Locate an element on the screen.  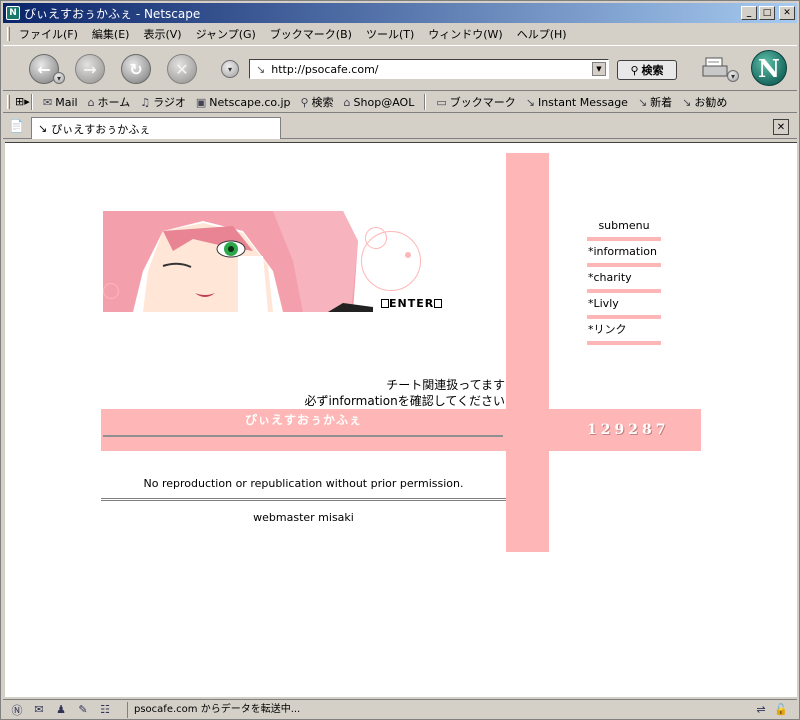
back-history-dropdown: ▾ is located at coordinates (59, 78).